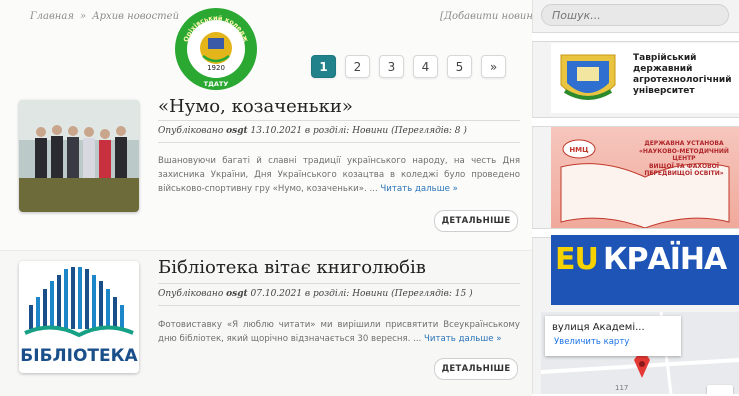  I want to click on group-photo-icon, so click(79, 156).